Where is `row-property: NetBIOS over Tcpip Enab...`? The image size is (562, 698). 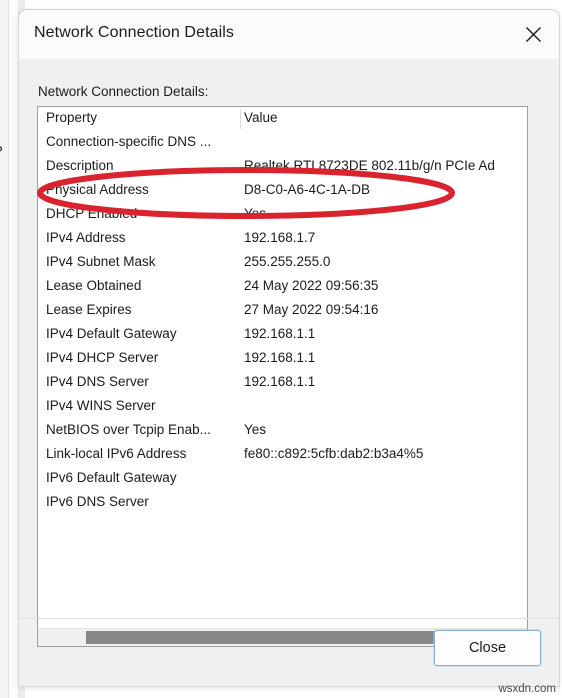
row-property: NetBIOS over Tcpip Enab... is located at coordinates (128, 429).